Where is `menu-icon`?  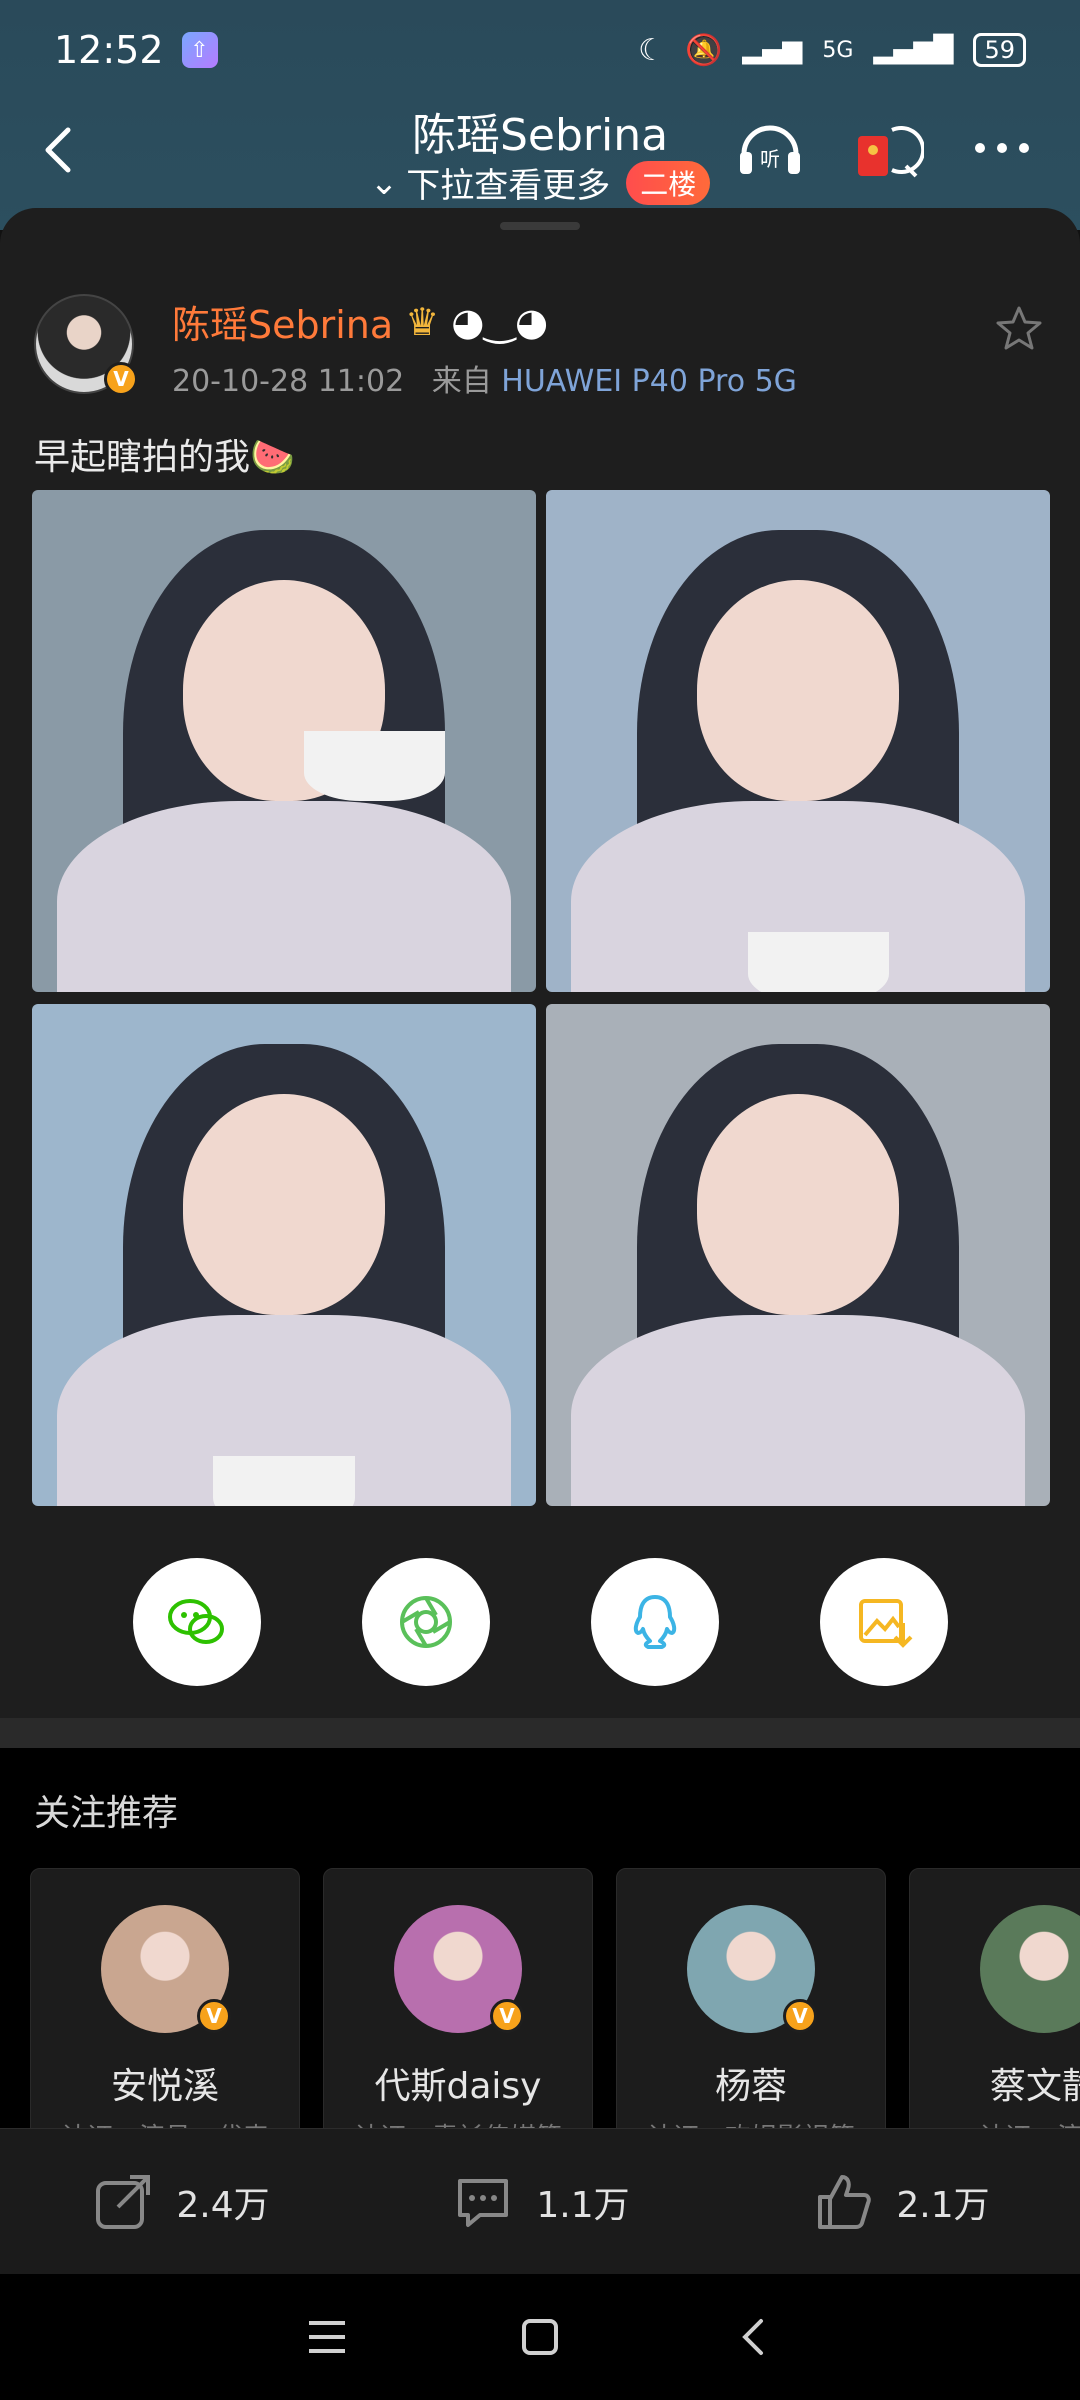
menu-icon is located at coordinates (326, 2337).